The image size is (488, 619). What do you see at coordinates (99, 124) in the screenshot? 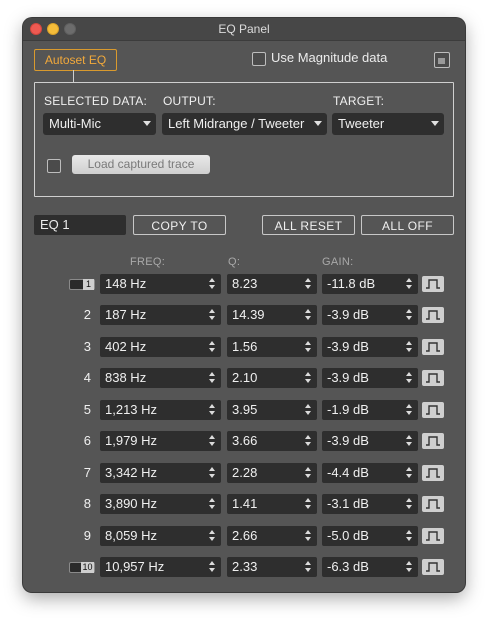
I see `selected-data-dropdown: Multi-Mic` at bounding box center [99, 124].